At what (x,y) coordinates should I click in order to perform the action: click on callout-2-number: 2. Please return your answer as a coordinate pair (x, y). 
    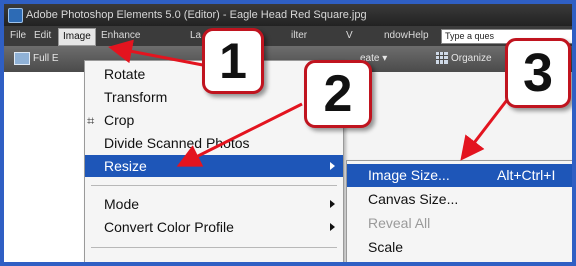
    Looking at the image, I should click on (338, 94).